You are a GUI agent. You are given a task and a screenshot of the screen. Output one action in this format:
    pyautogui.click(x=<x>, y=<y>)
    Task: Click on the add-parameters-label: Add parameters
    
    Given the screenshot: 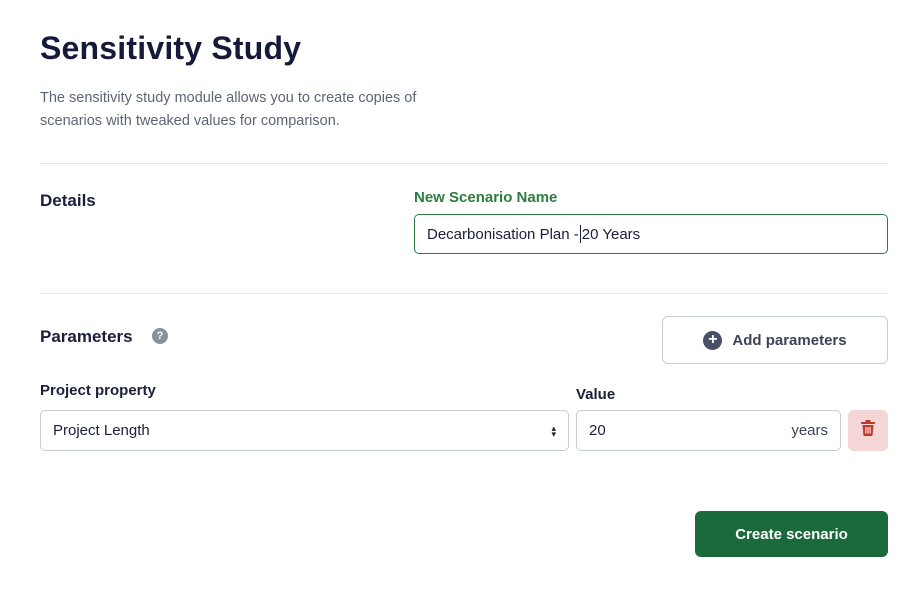 What is the action you would take?
    pyautogui.click(x=789, y=340)
    